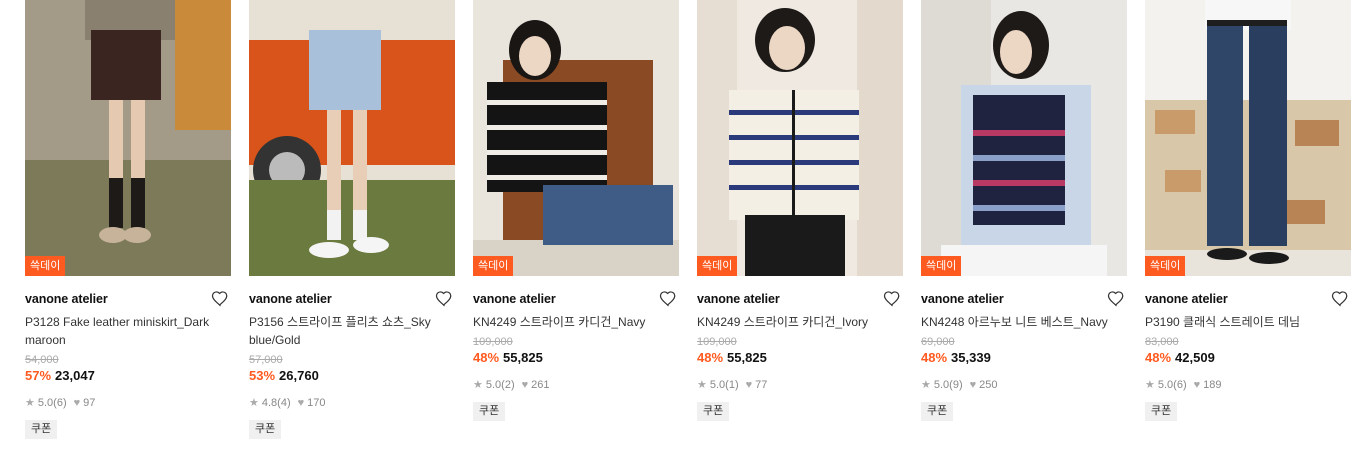 Image resolution: width=1355 pixels, height=463 pixels. What do you see at coordinates (89, 403) in the screenshot?
I see `like-count: 97` at bounding box center [89, 403].